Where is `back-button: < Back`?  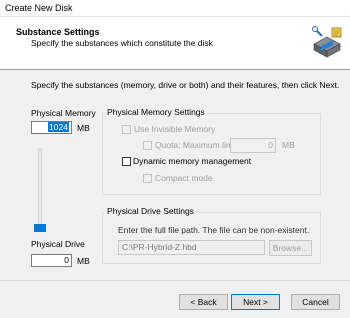 back-button: < Back is located at coordinates (203, 302).